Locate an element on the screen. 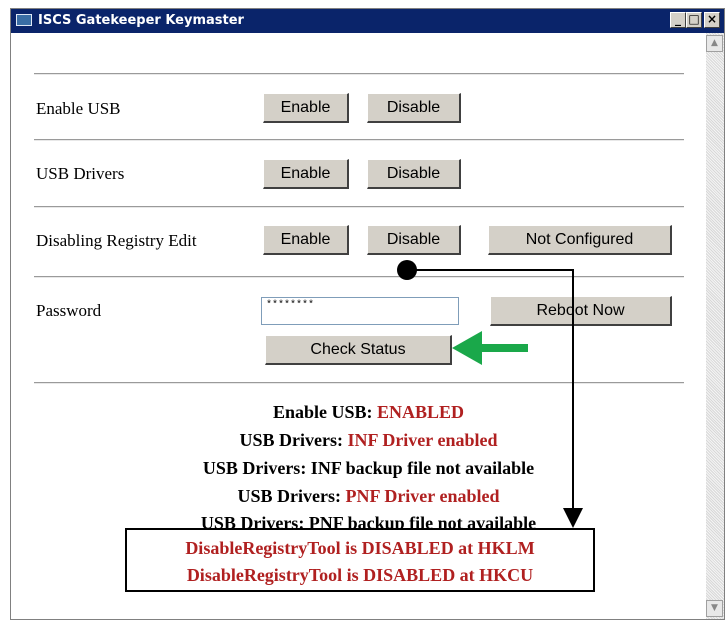 The image size is (725, 622). usb-drivers-enable-button: Enable is located at coordinates (306, 174).